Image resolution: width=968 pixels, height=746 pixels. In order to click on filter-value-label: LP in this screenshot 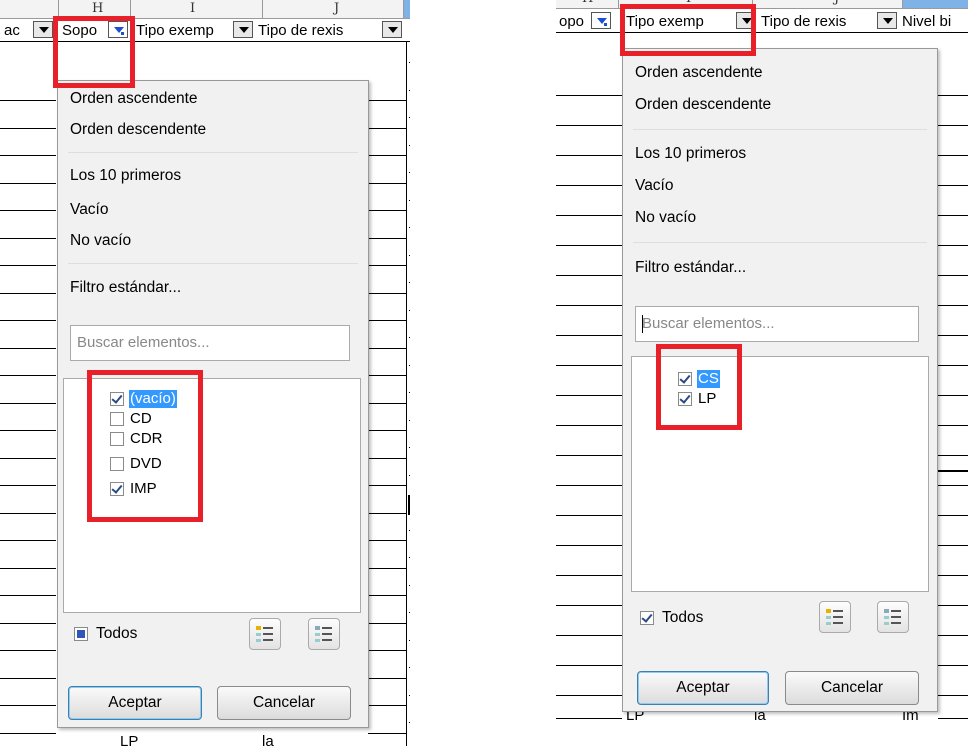, I will do `click(707, 398)`.